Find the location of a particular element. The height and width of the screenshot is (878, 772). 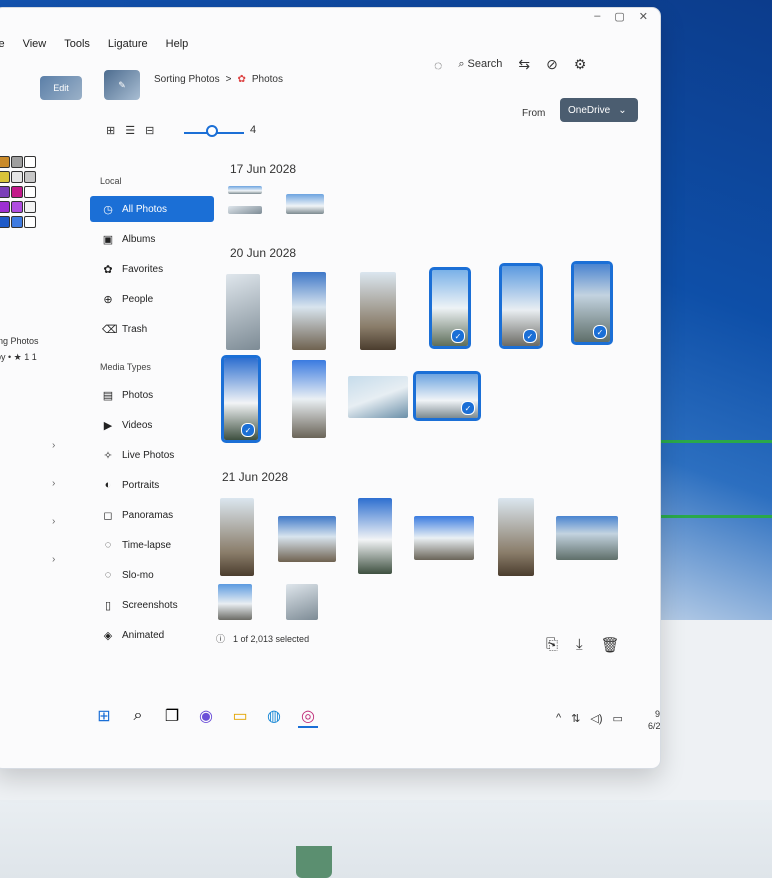

sidebar-item-label: Time-lapse is located at coordinates (147, 545).